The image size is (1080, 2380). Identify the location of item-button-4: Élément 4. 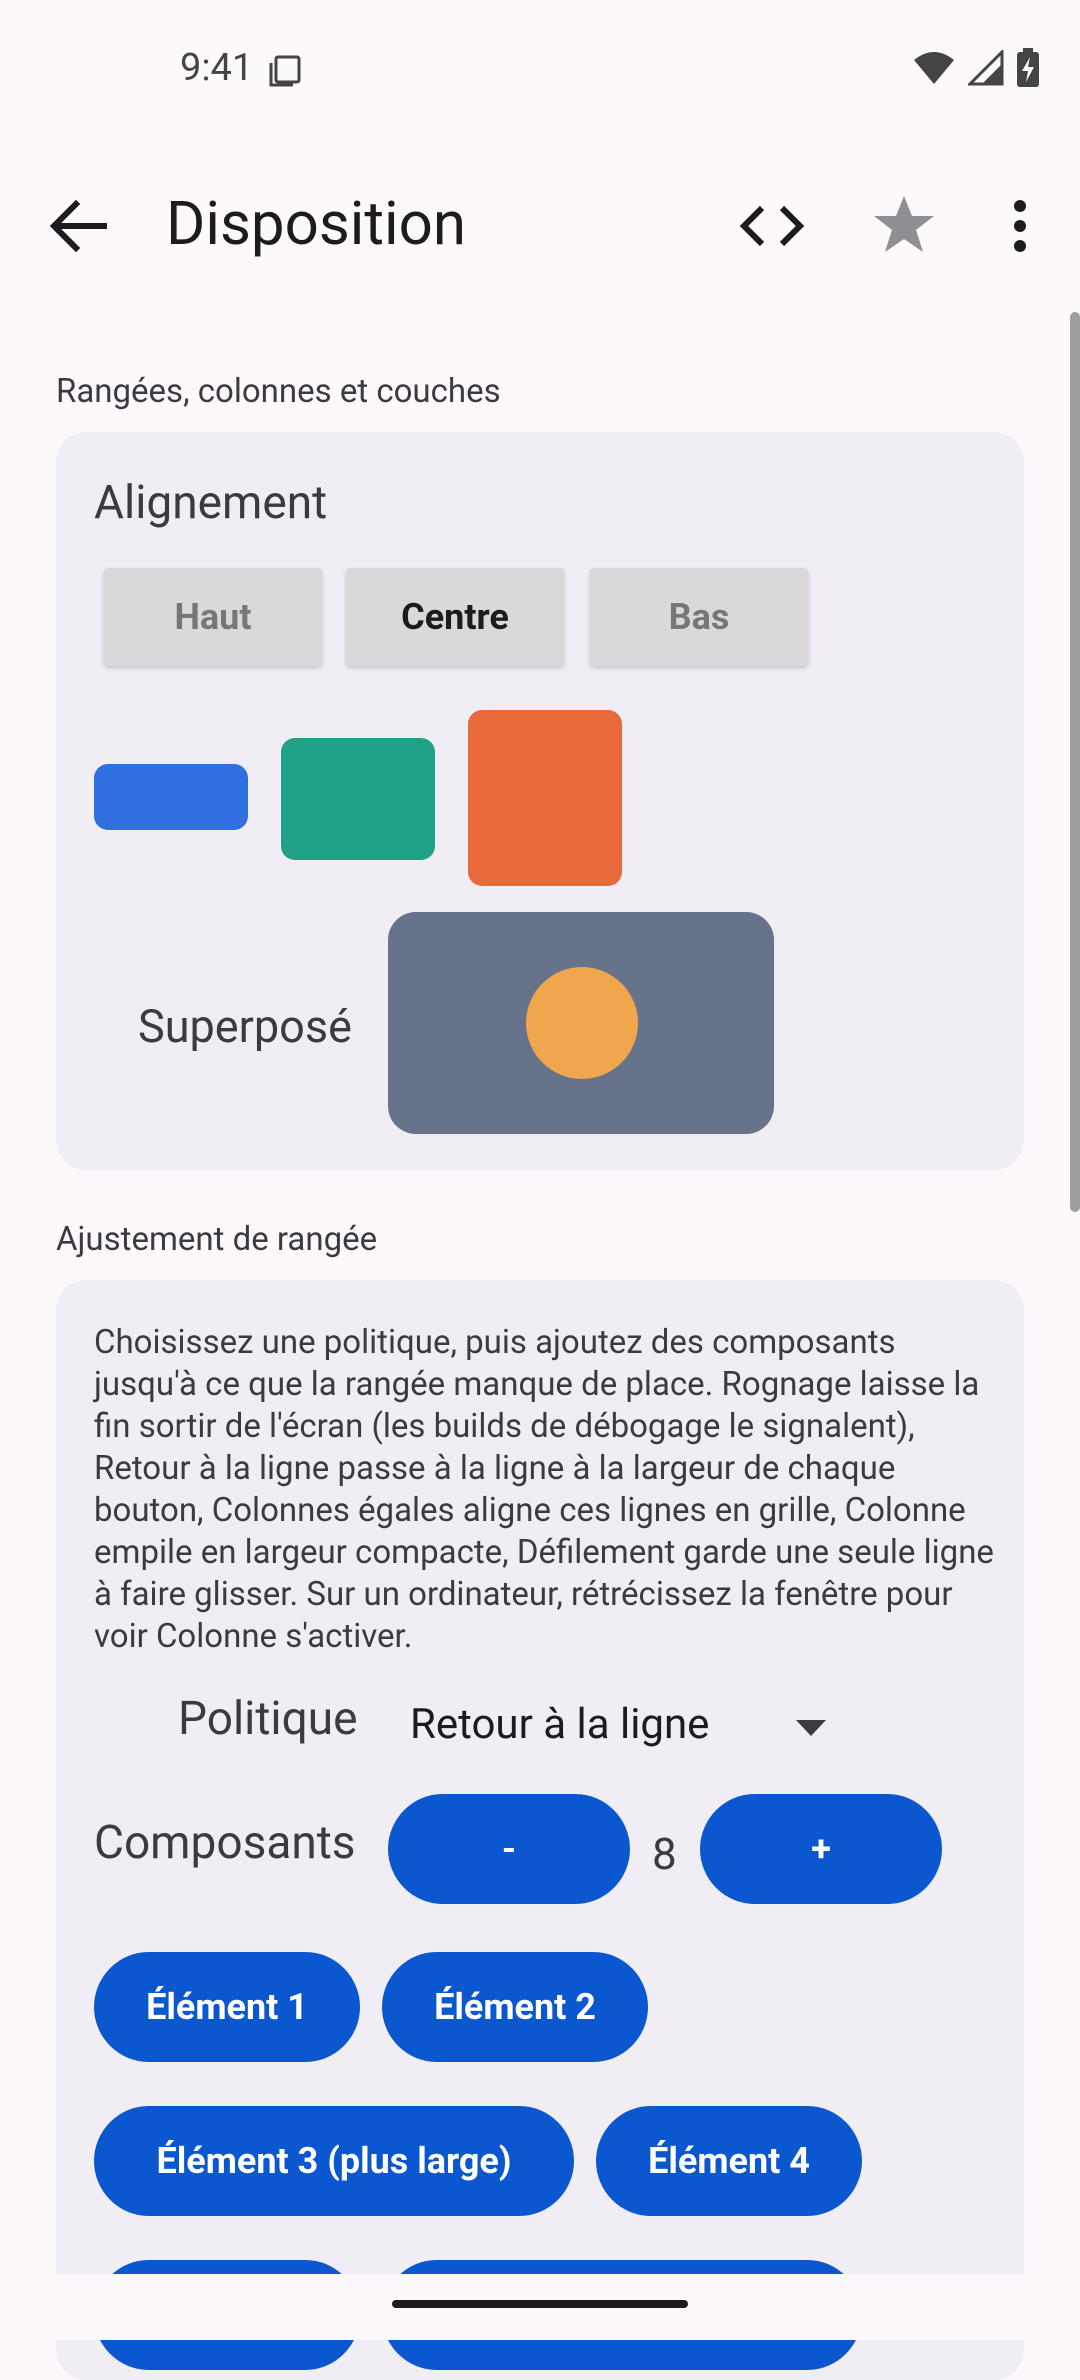
(729, 2161).